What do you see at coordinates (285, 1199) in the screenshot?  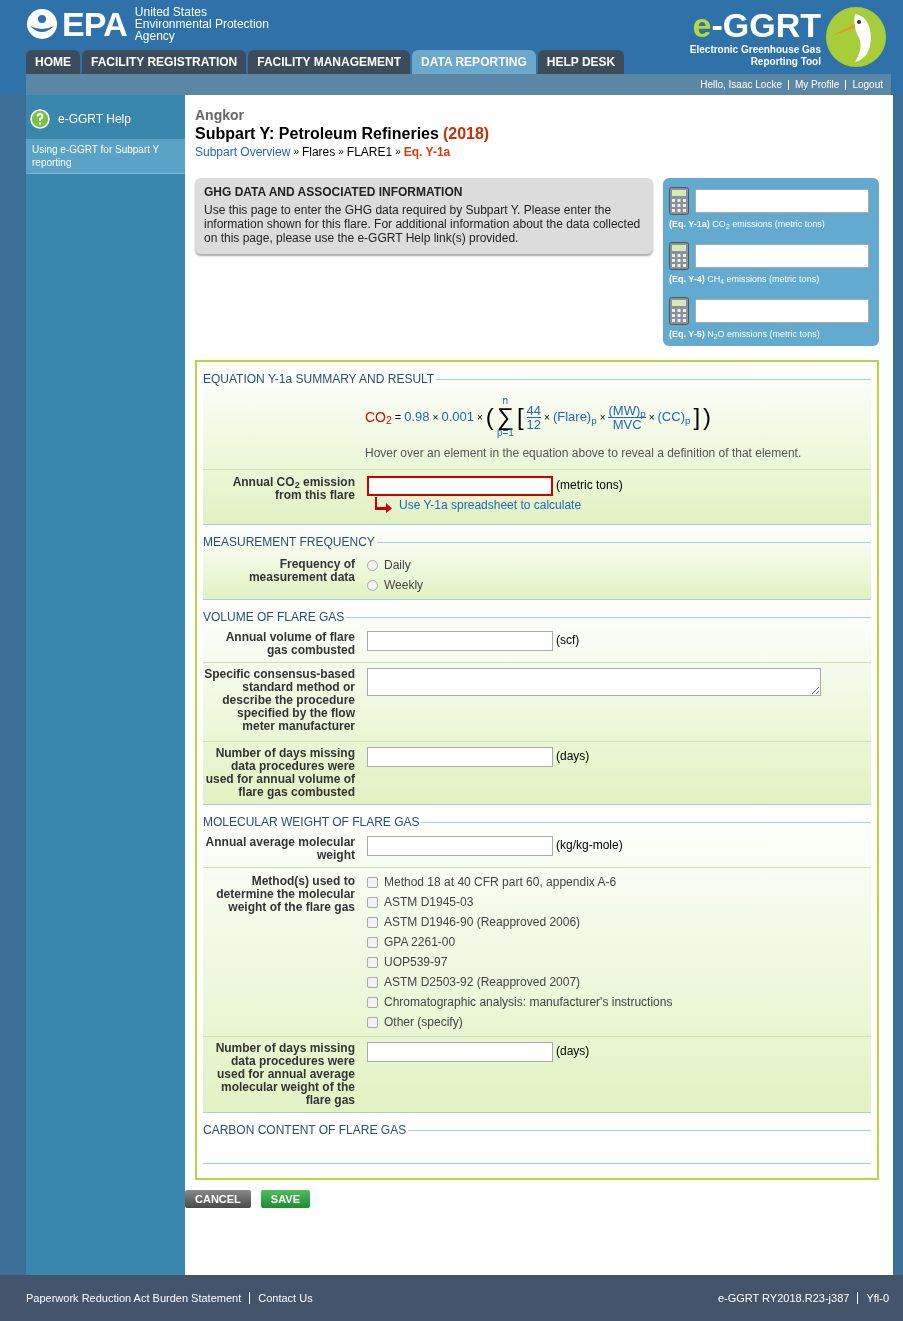 I see `save-button: SAVE` at bounding box center [285, 1199].